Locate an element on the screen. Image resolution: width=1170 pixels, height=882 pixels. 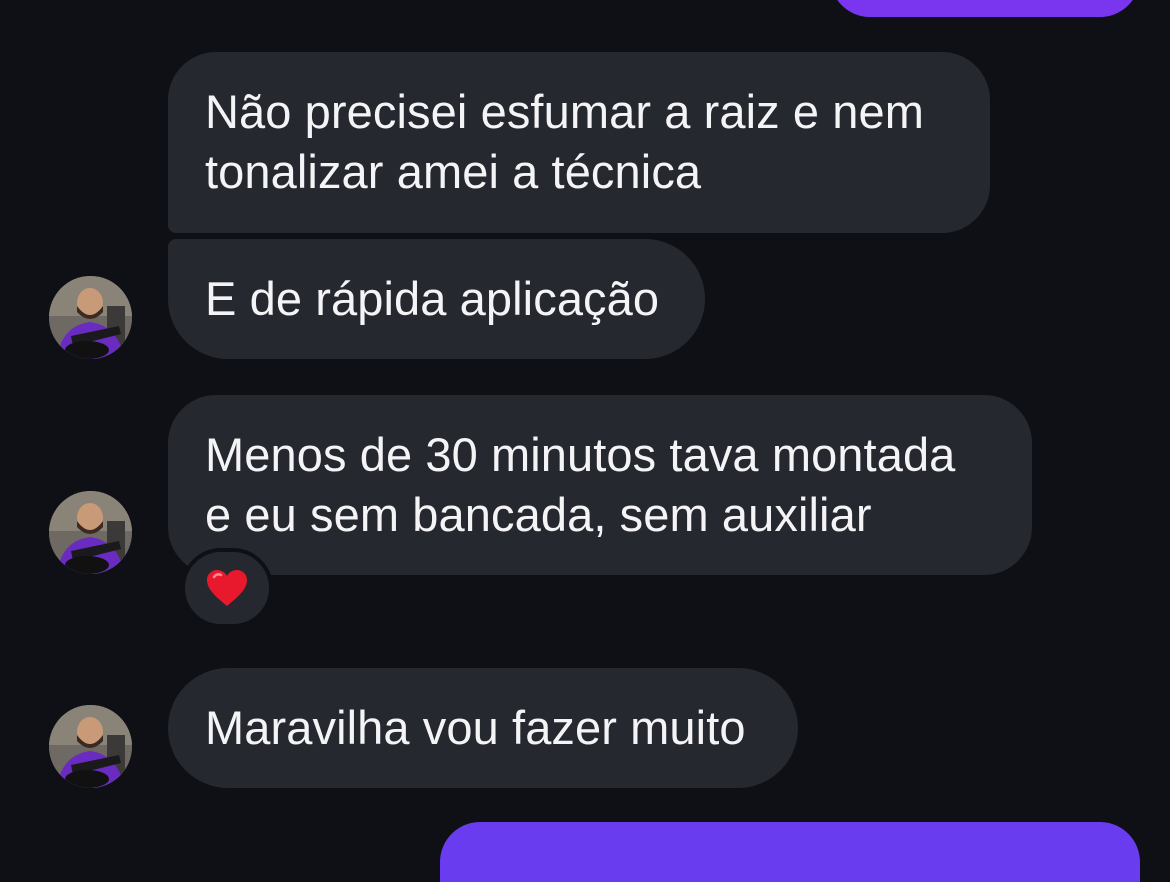
message-text-line: Menos de 30 minutos tava montada is located at coordinates (580, 454).